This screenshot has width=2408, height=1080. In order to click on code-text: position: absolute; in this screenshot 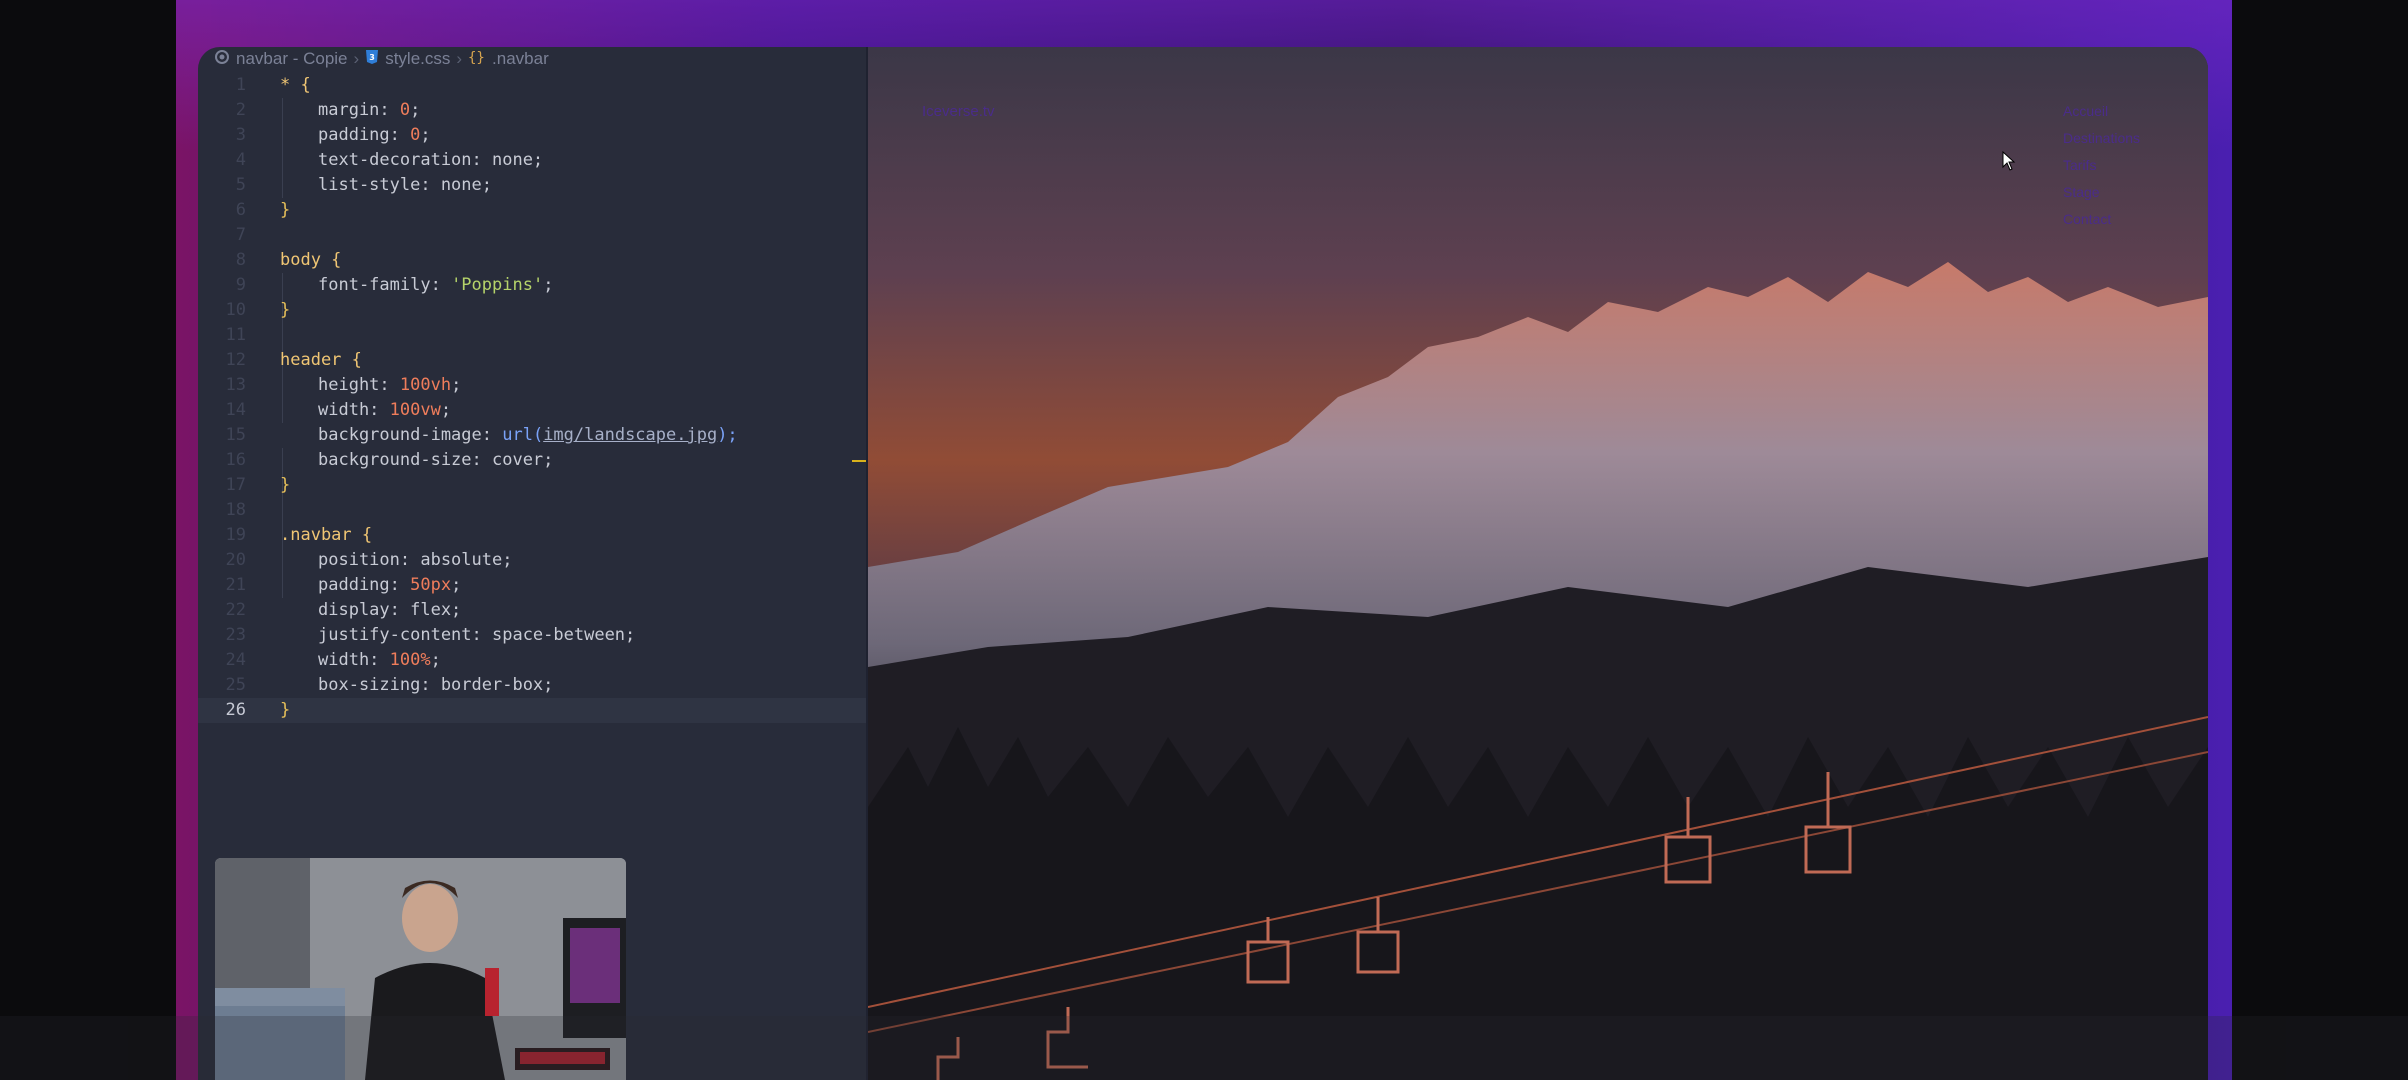, I will do `click(415, 560)`.